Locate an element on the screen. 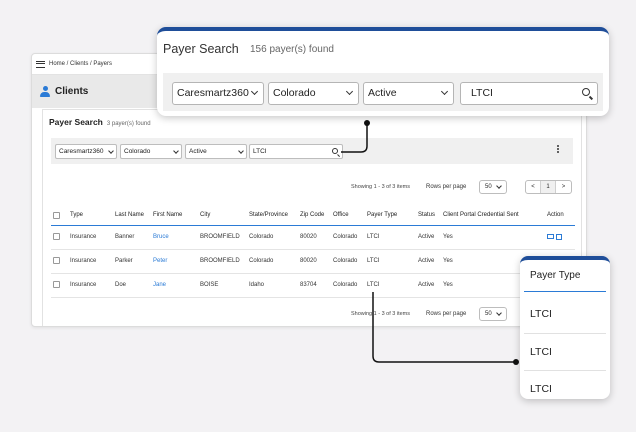 This screenshot has height=432, width=636. rows-per-page-label-top: Rows per page is located at coordinates (446, 187).